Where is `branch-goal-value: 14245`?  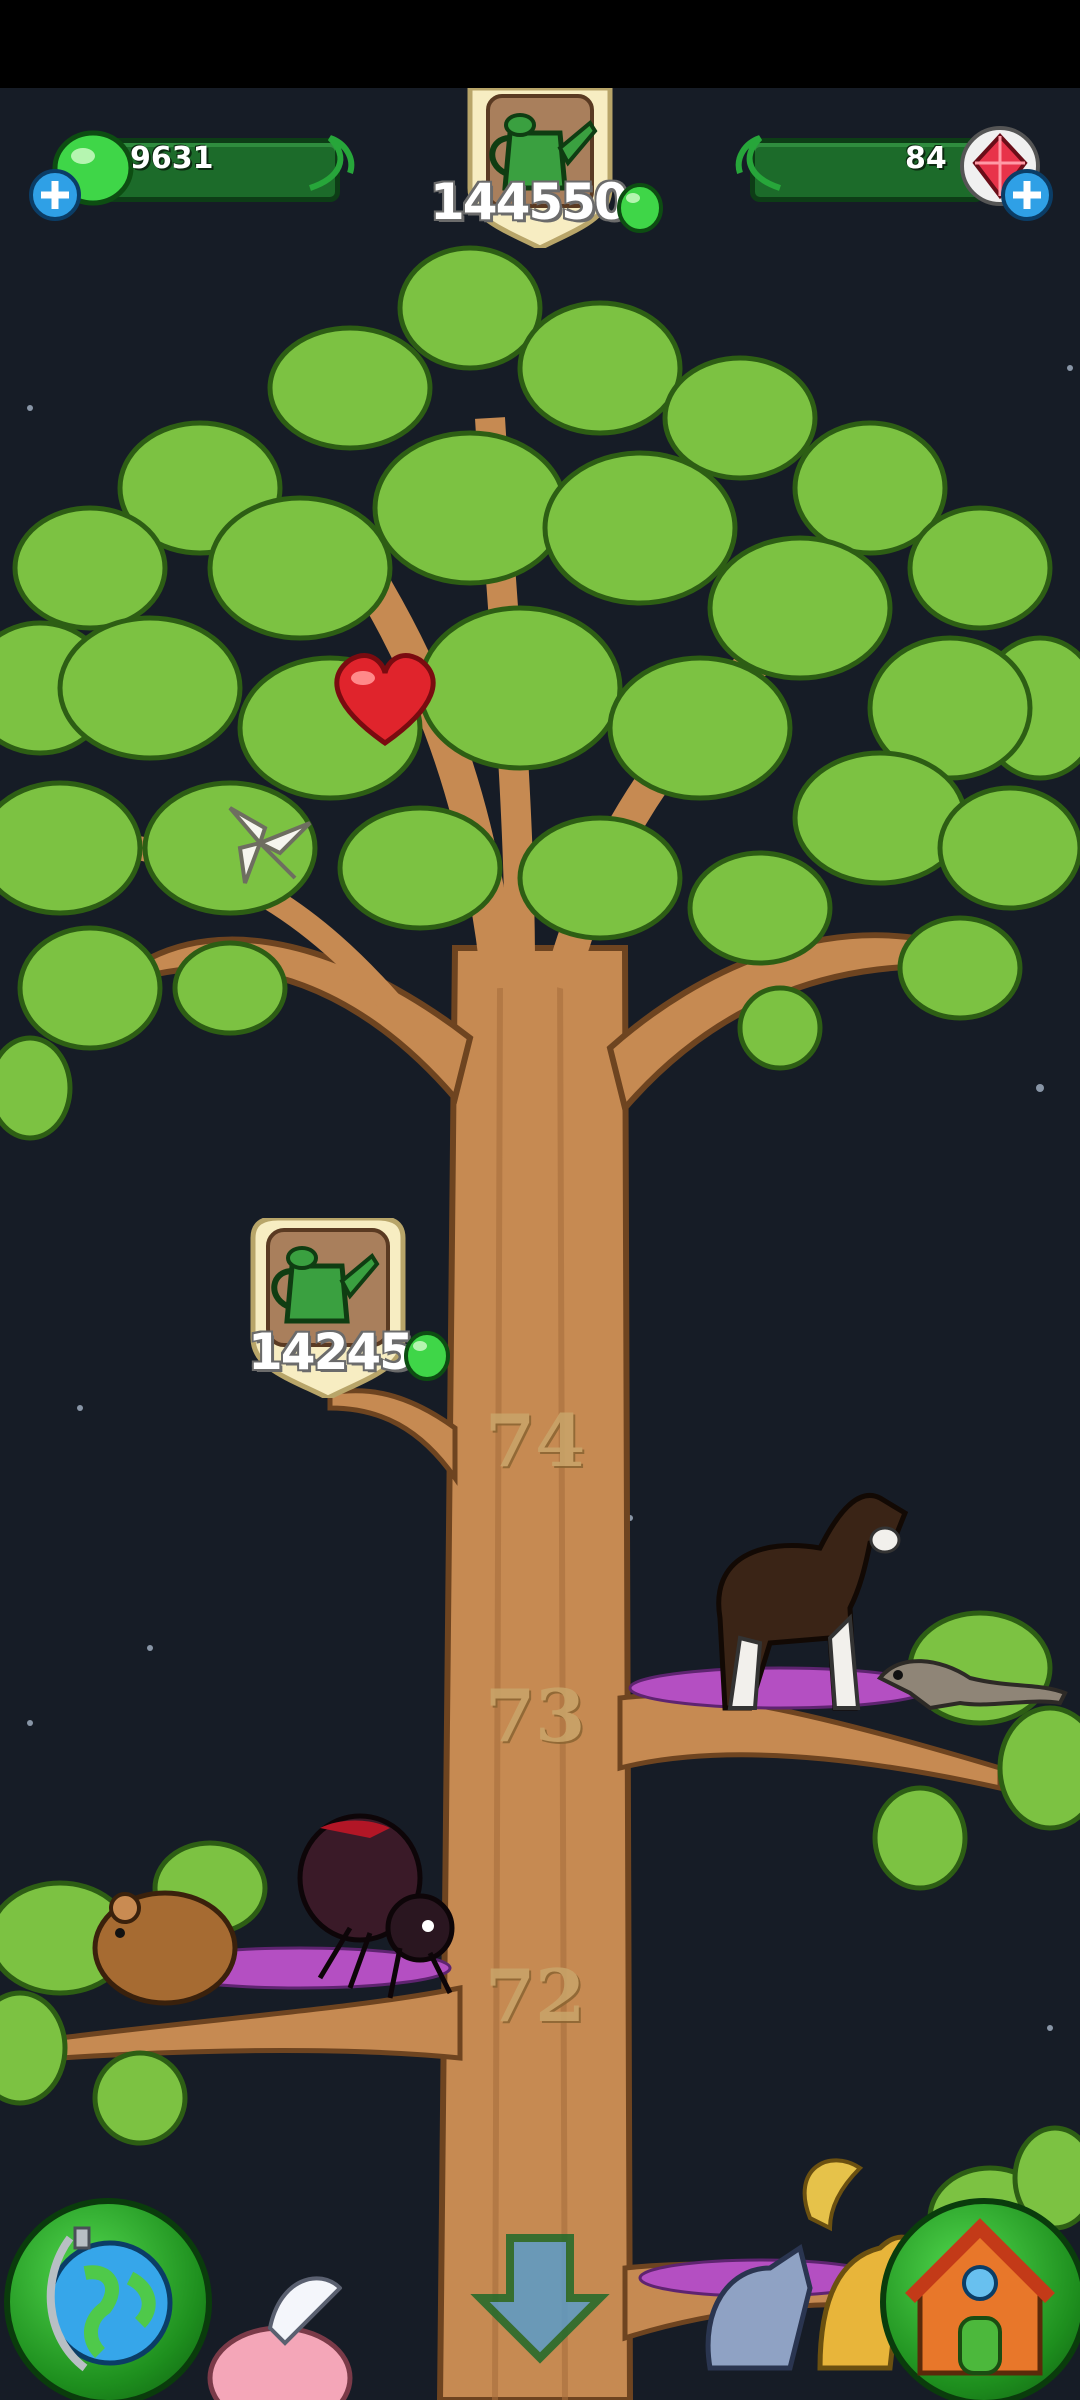 branch-goal-value: 14245 is located at coordinates (331, 1352).